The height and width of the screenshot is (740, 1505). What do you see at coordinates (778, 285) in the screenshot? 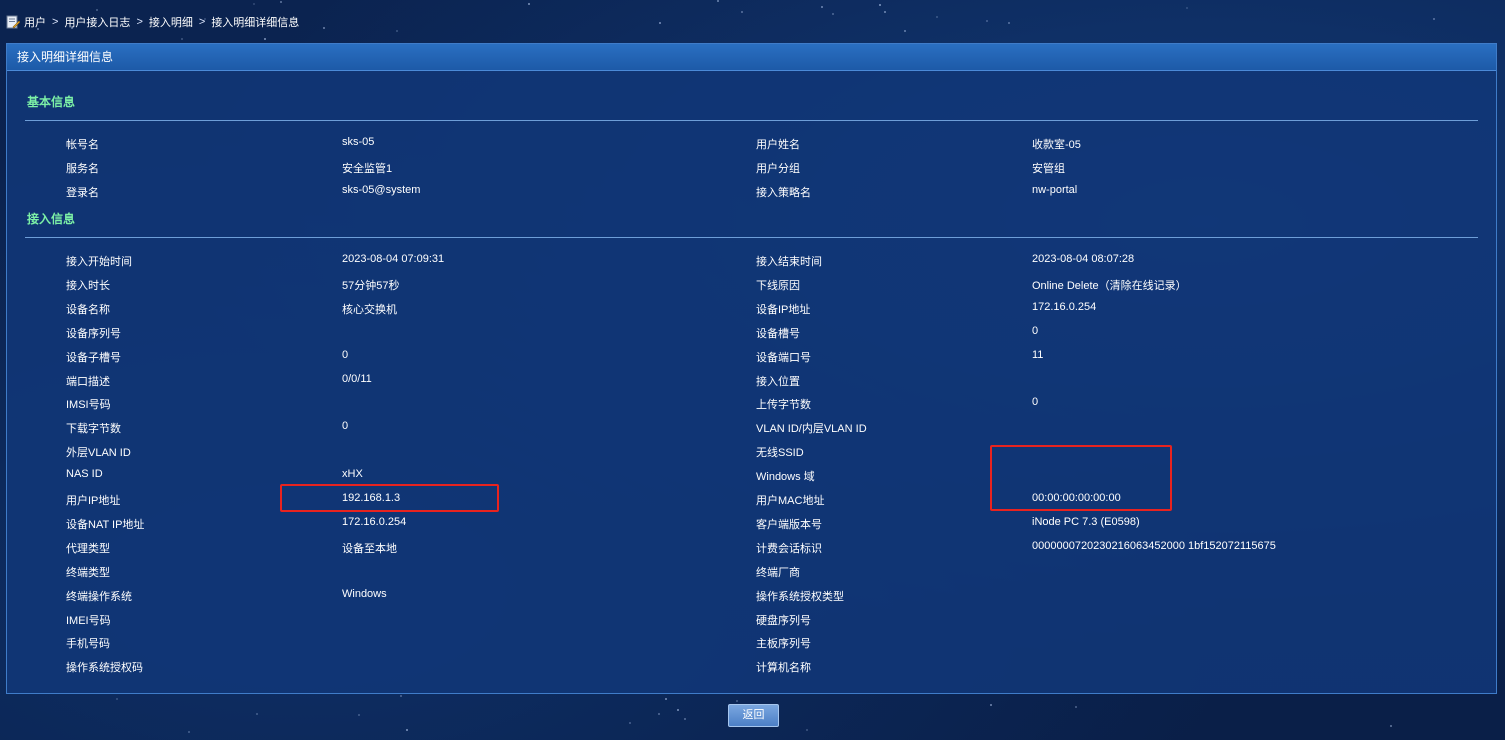
I see `field-label: 下线原因` at bounding box center [778, 285].